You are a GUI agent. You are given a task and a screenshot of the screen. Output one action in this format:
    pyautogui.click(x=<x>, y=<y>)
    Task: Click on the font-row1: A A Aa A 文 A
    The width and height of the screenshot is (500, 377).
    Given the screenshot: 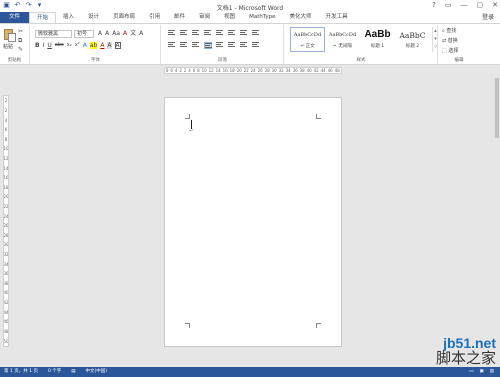 What is the action you would take?
    pyautogui.click(x=120, y=33)
    